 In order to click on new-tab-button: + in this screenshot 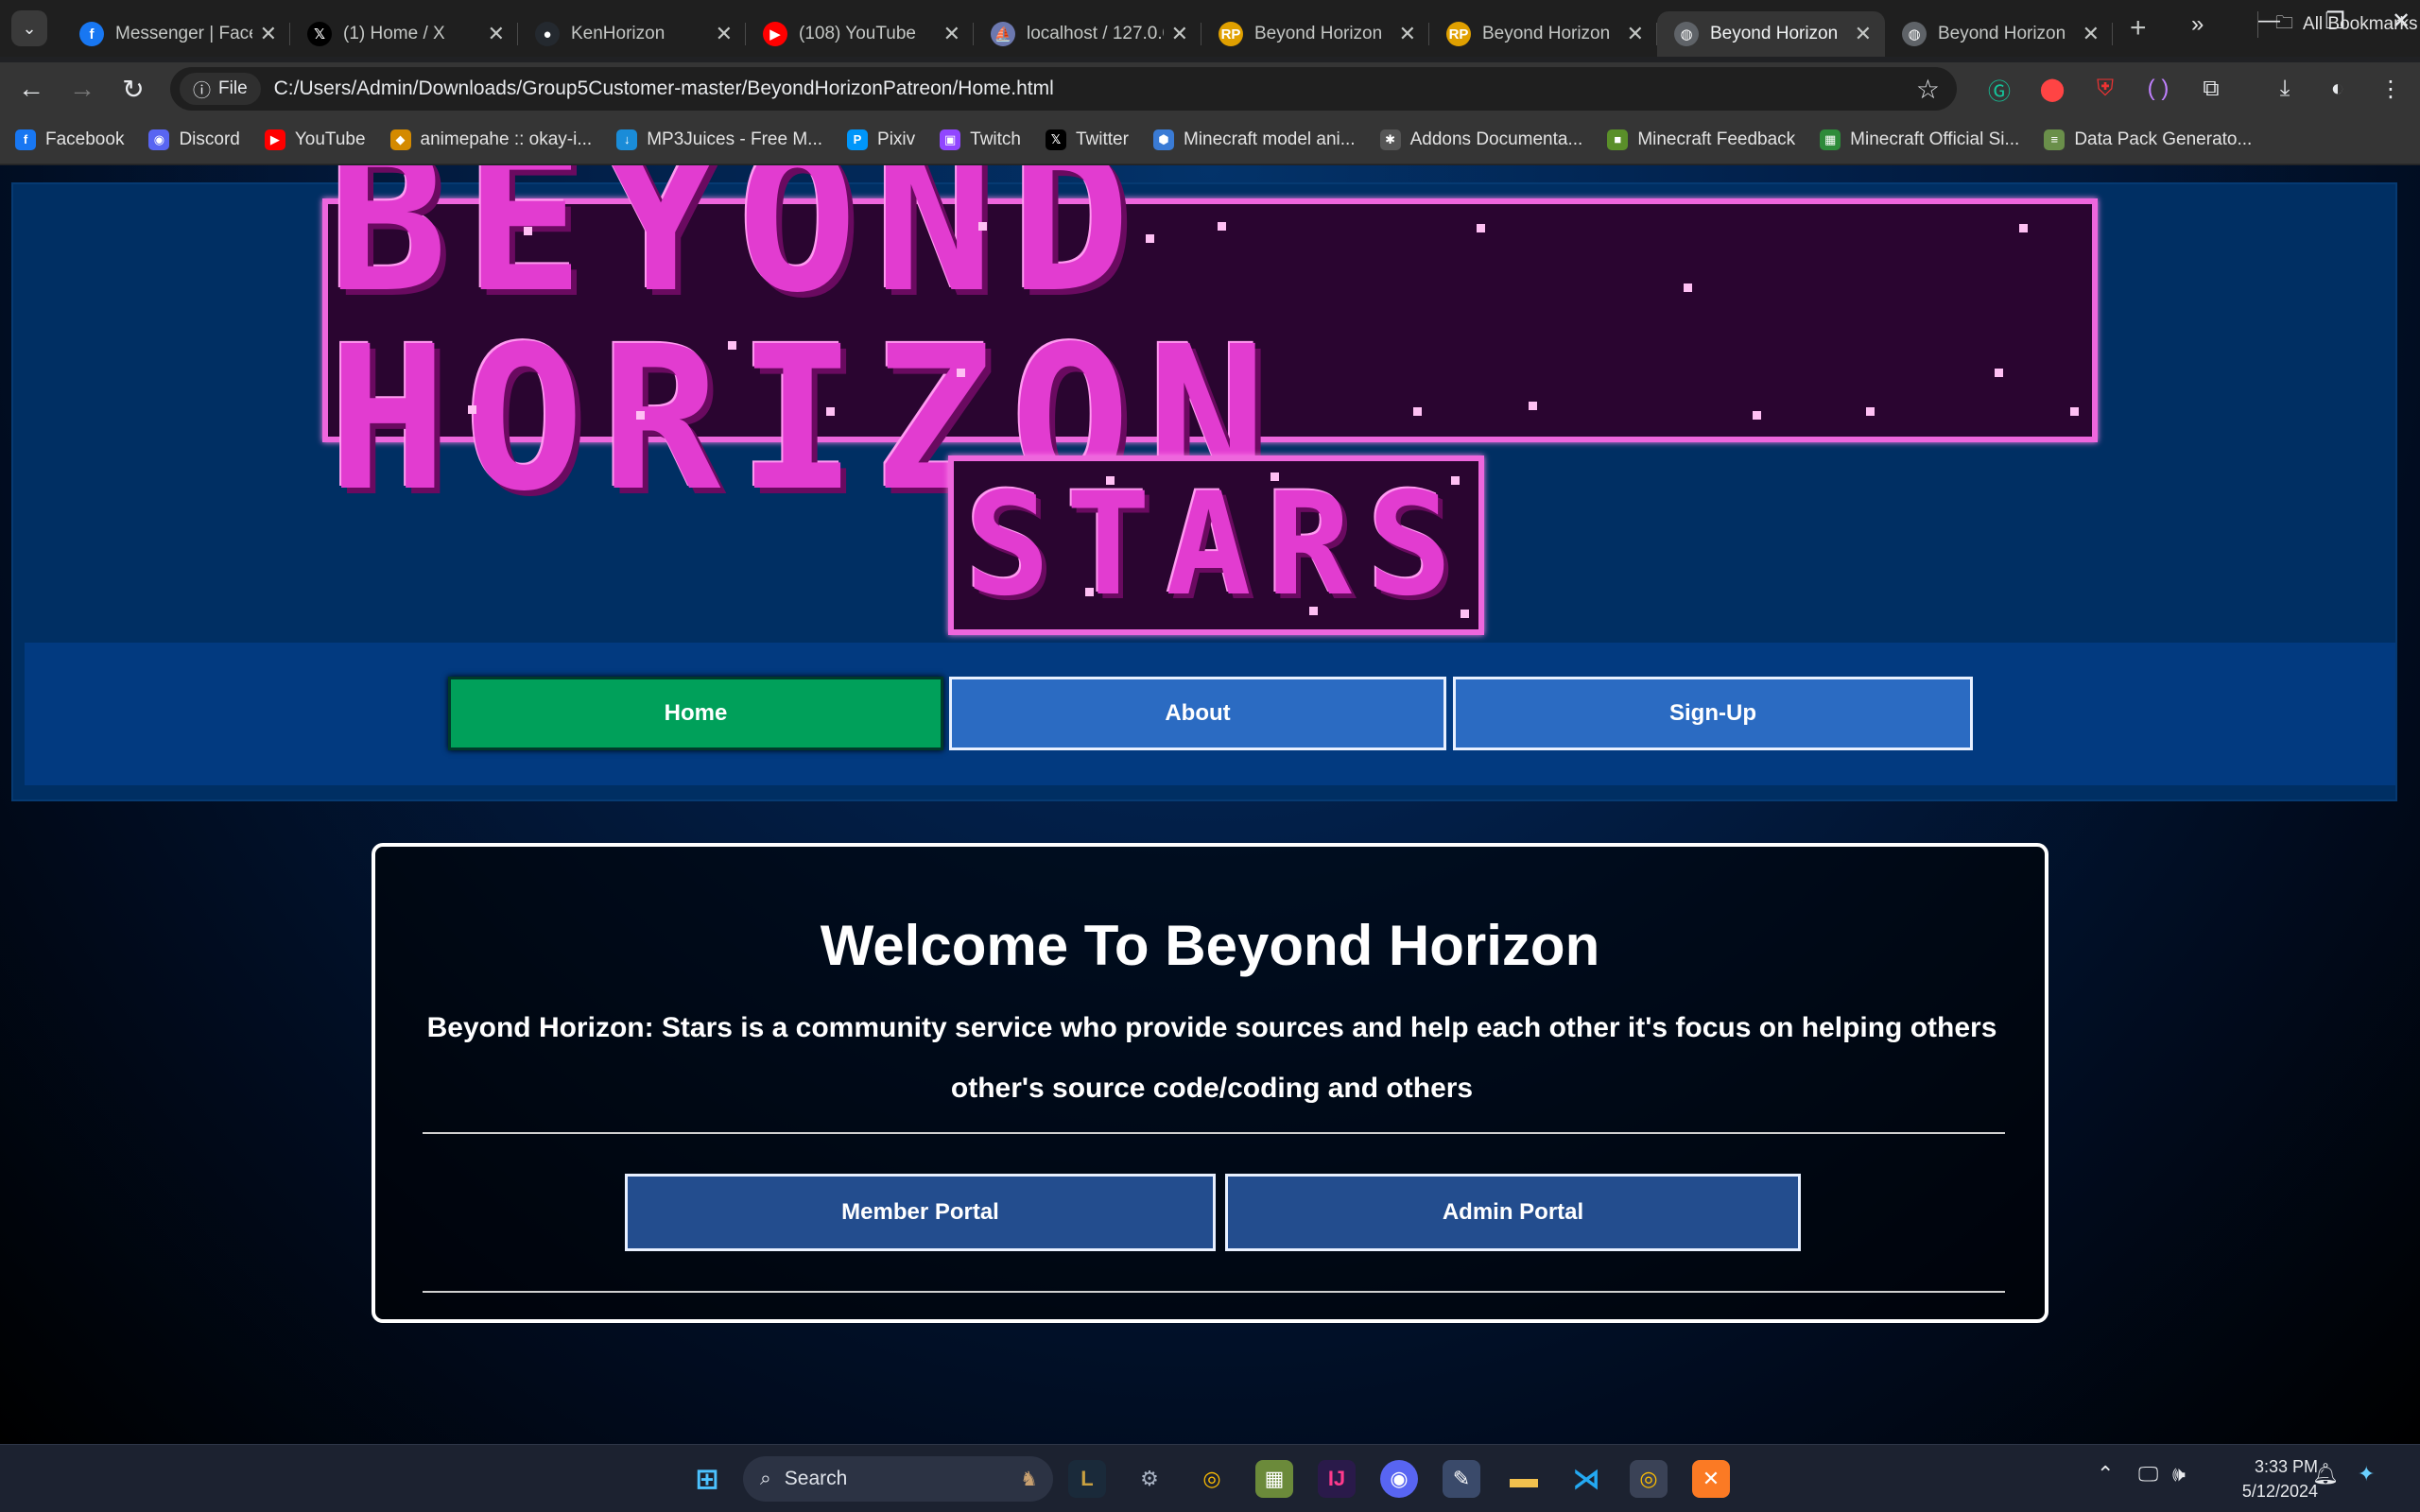, I will do `click(2138, 28)`.